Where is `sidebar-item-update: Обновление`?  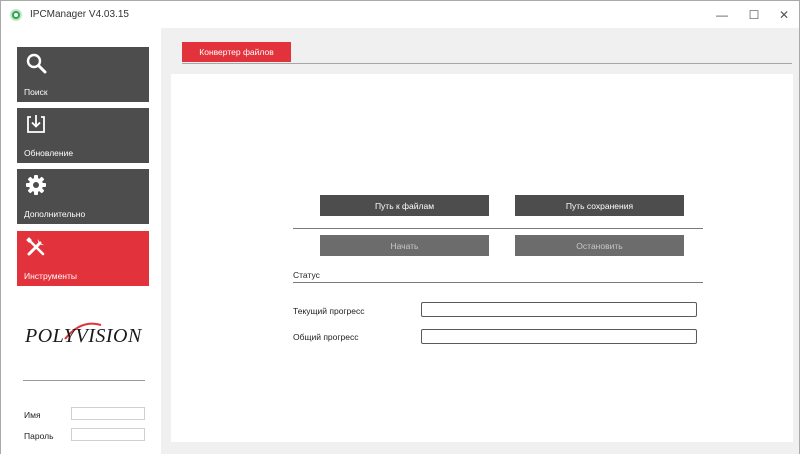
sidebar-item-update: Обновление is located at coordinates (83, 135).